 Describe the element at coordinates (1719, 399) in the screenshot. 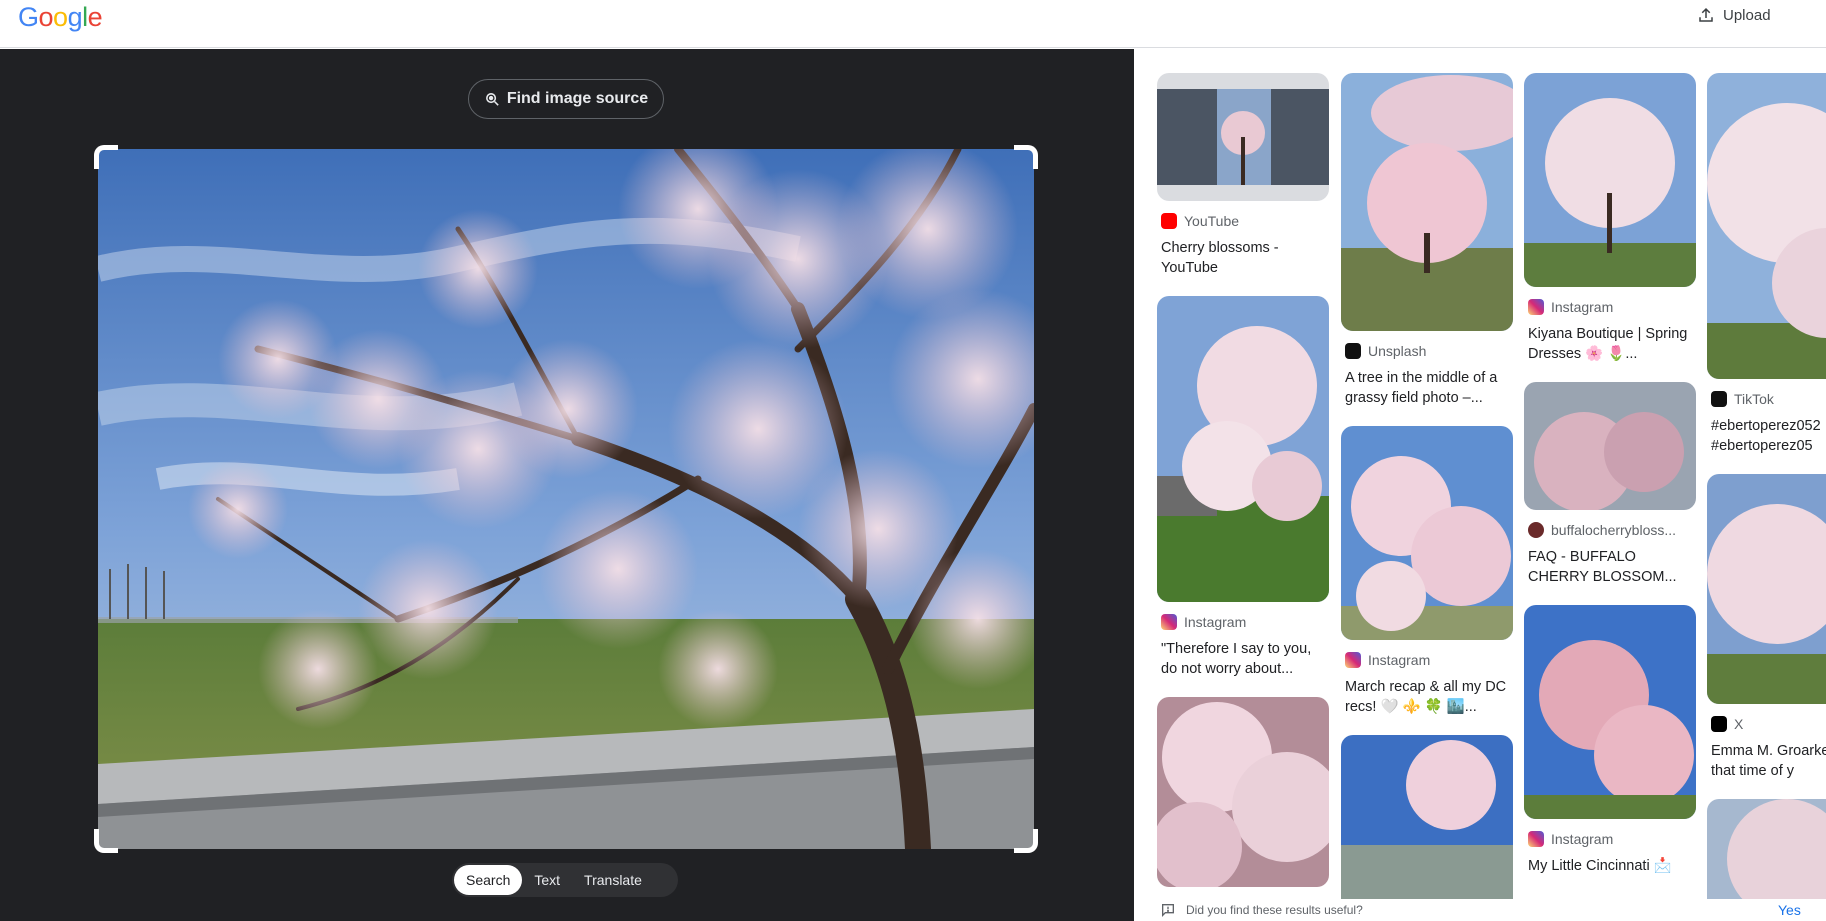

I see `tiktok-icon` at that location.